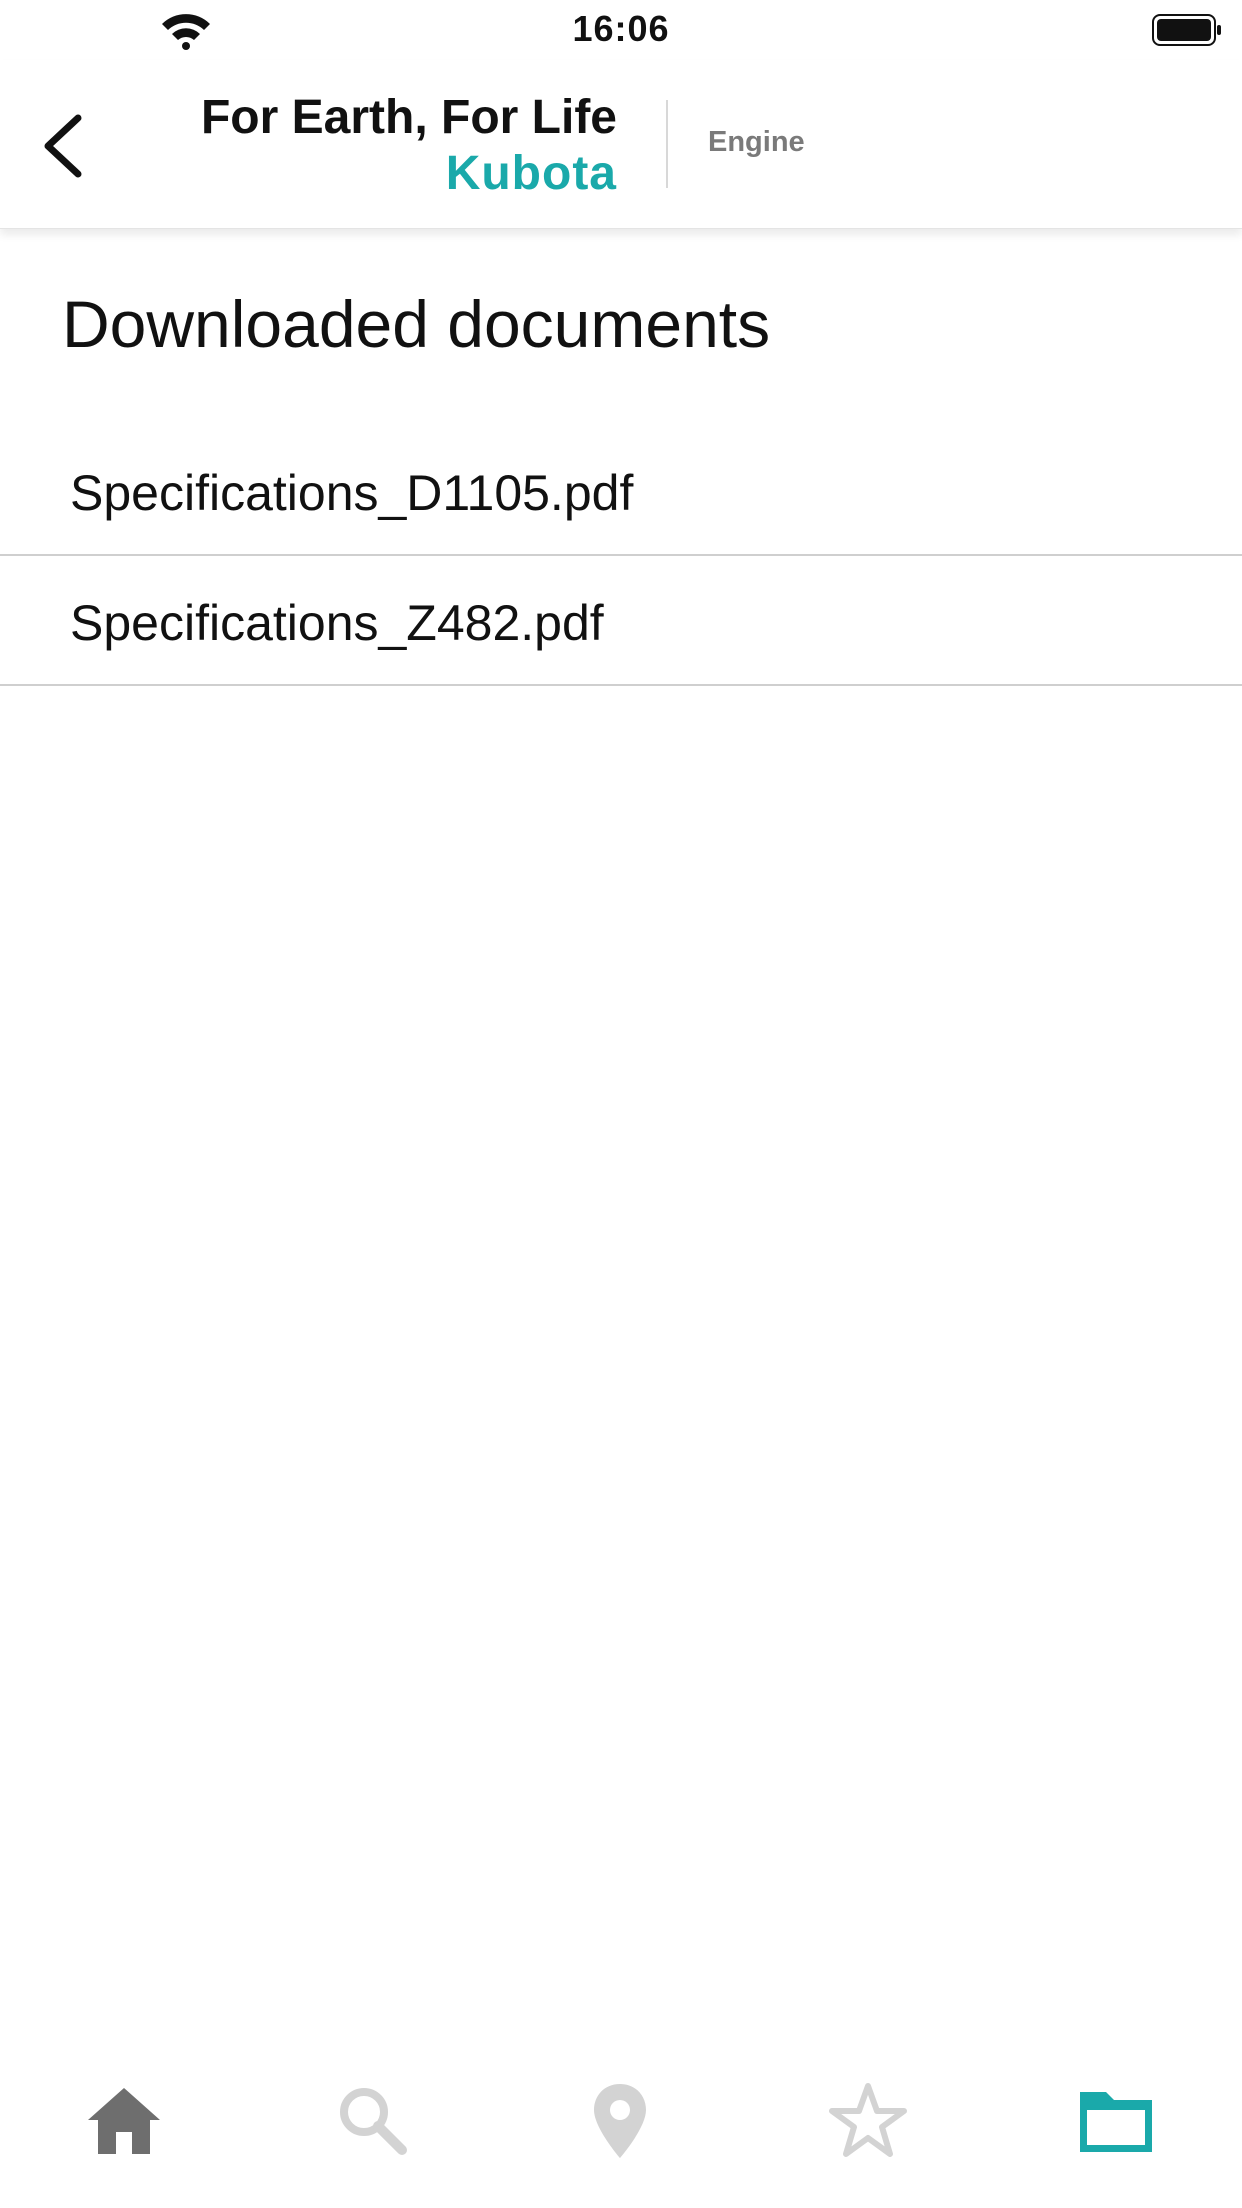 The image size is (1242, 2208). Describe the element at coordinates (1186, 30) in the screenshot. I see `battery-icon` at that location.